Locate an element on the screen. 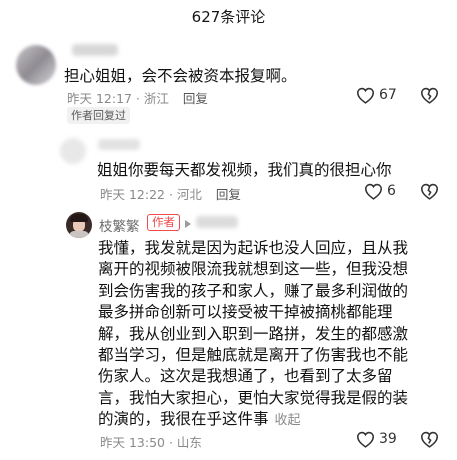 This screenshot has width=457, height=460. comment-text: 担心姐姐，会不会被资本报复啊。 is located at coordinates (180, 76).